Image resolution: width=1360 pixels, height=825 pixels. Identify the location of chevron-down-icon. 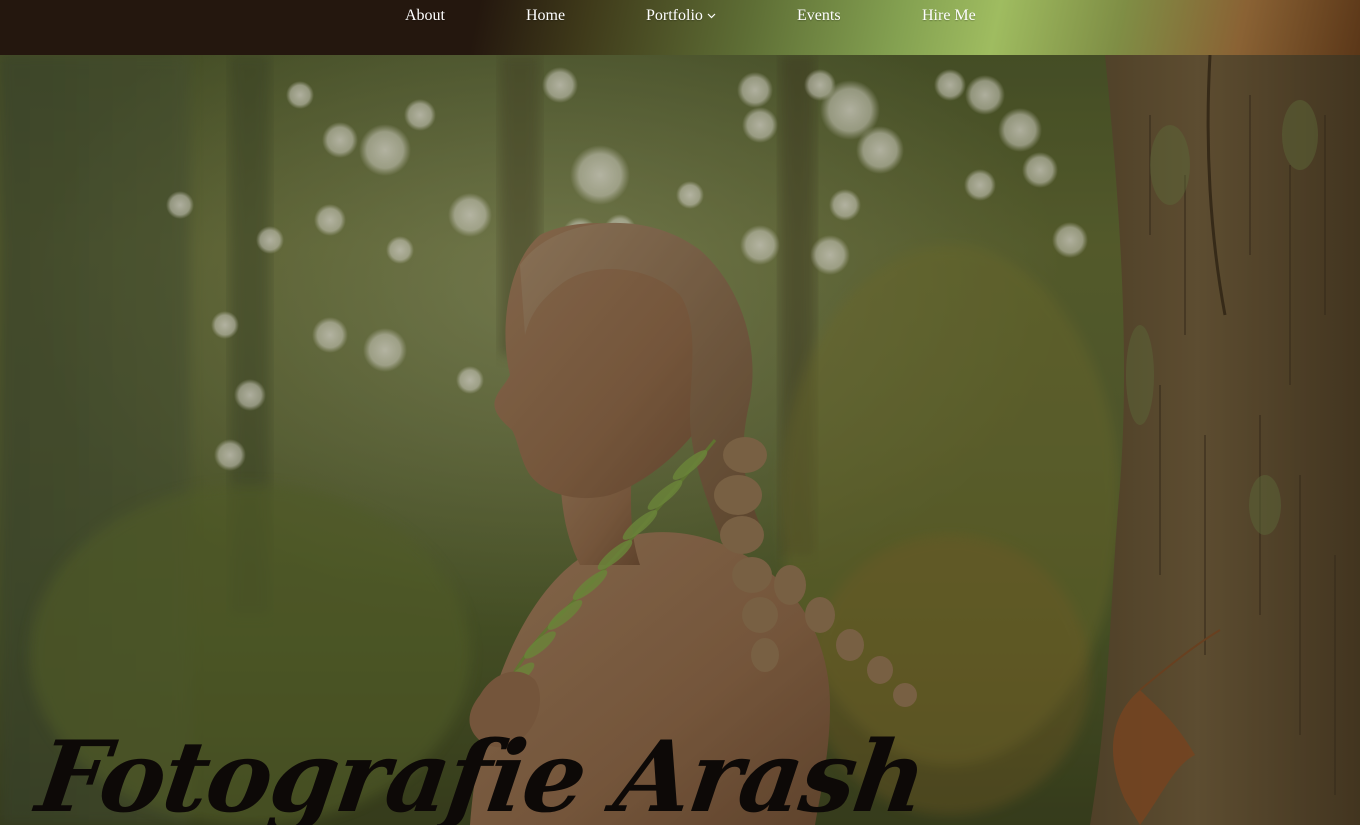
(711, 15).